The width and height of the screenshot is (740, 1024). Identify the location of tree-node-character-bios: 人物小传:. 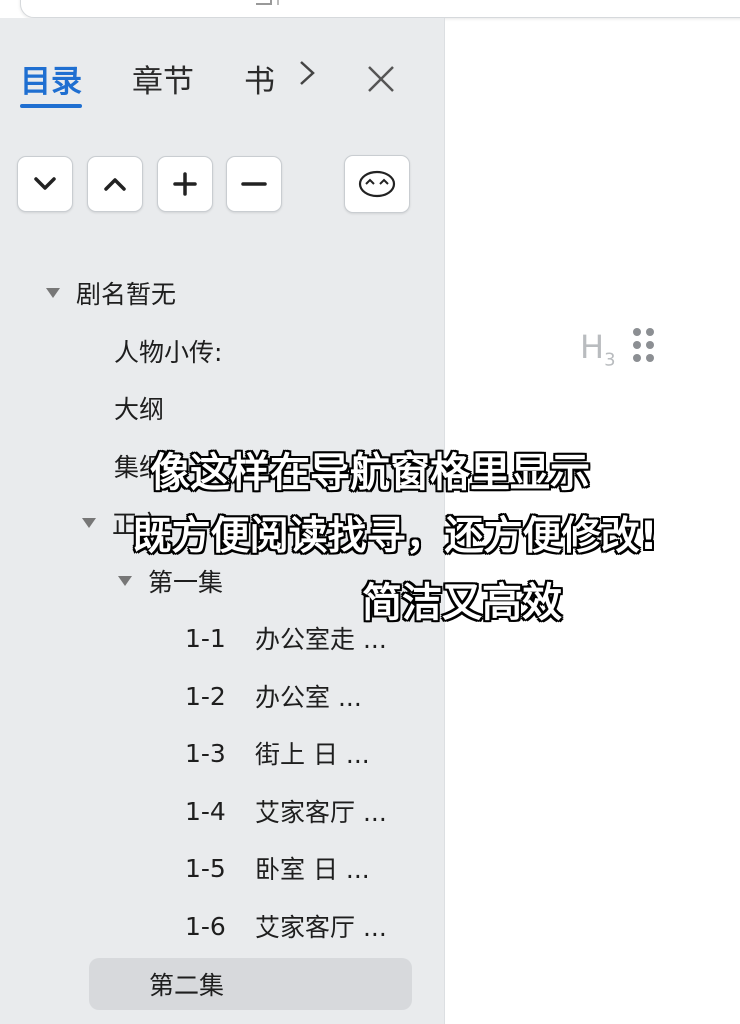
(168, 351).